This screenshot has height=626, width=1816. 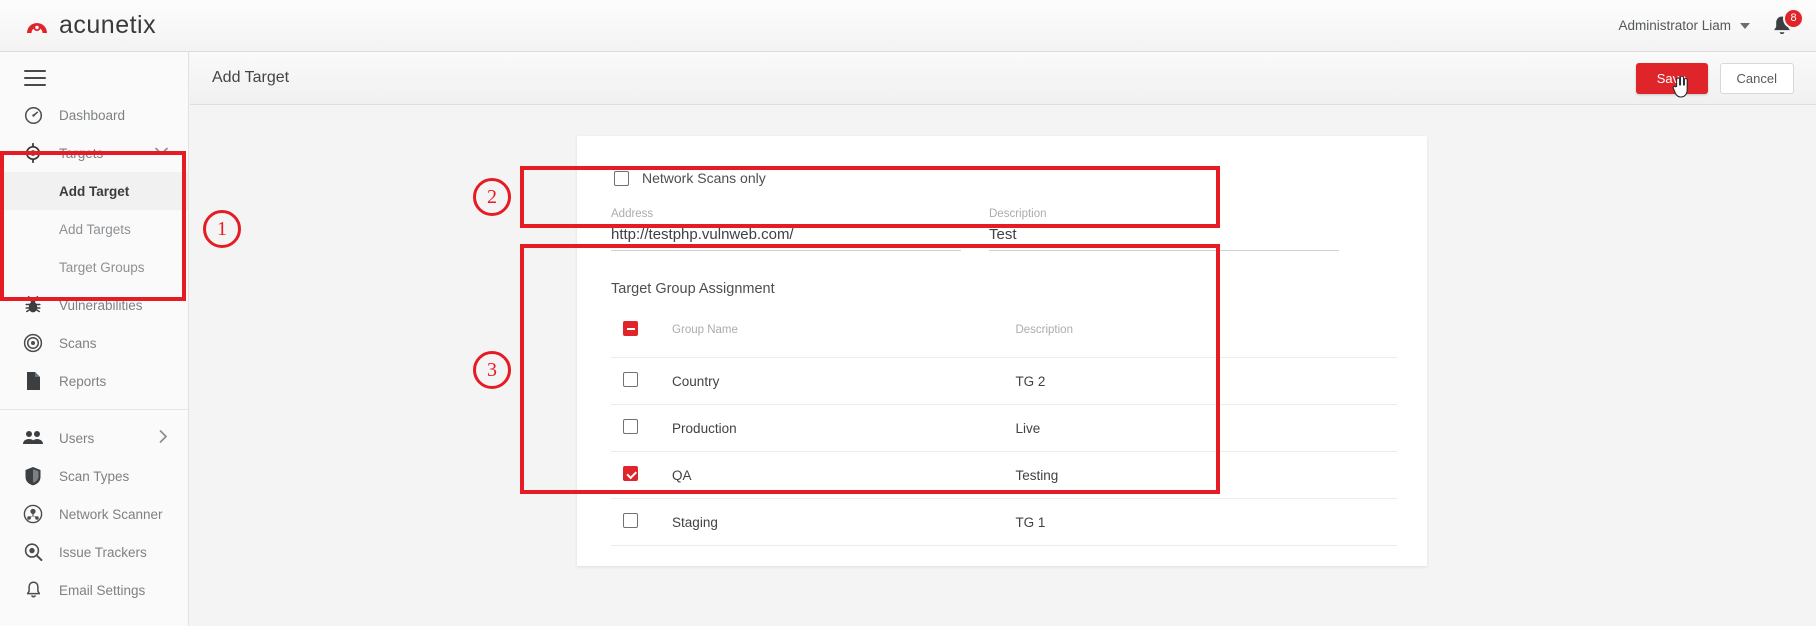 What do you see at coordinates (1004, 522) in the screenshot?
I see `table-row: Staging TG 1` at bounding box center [1004, 522].